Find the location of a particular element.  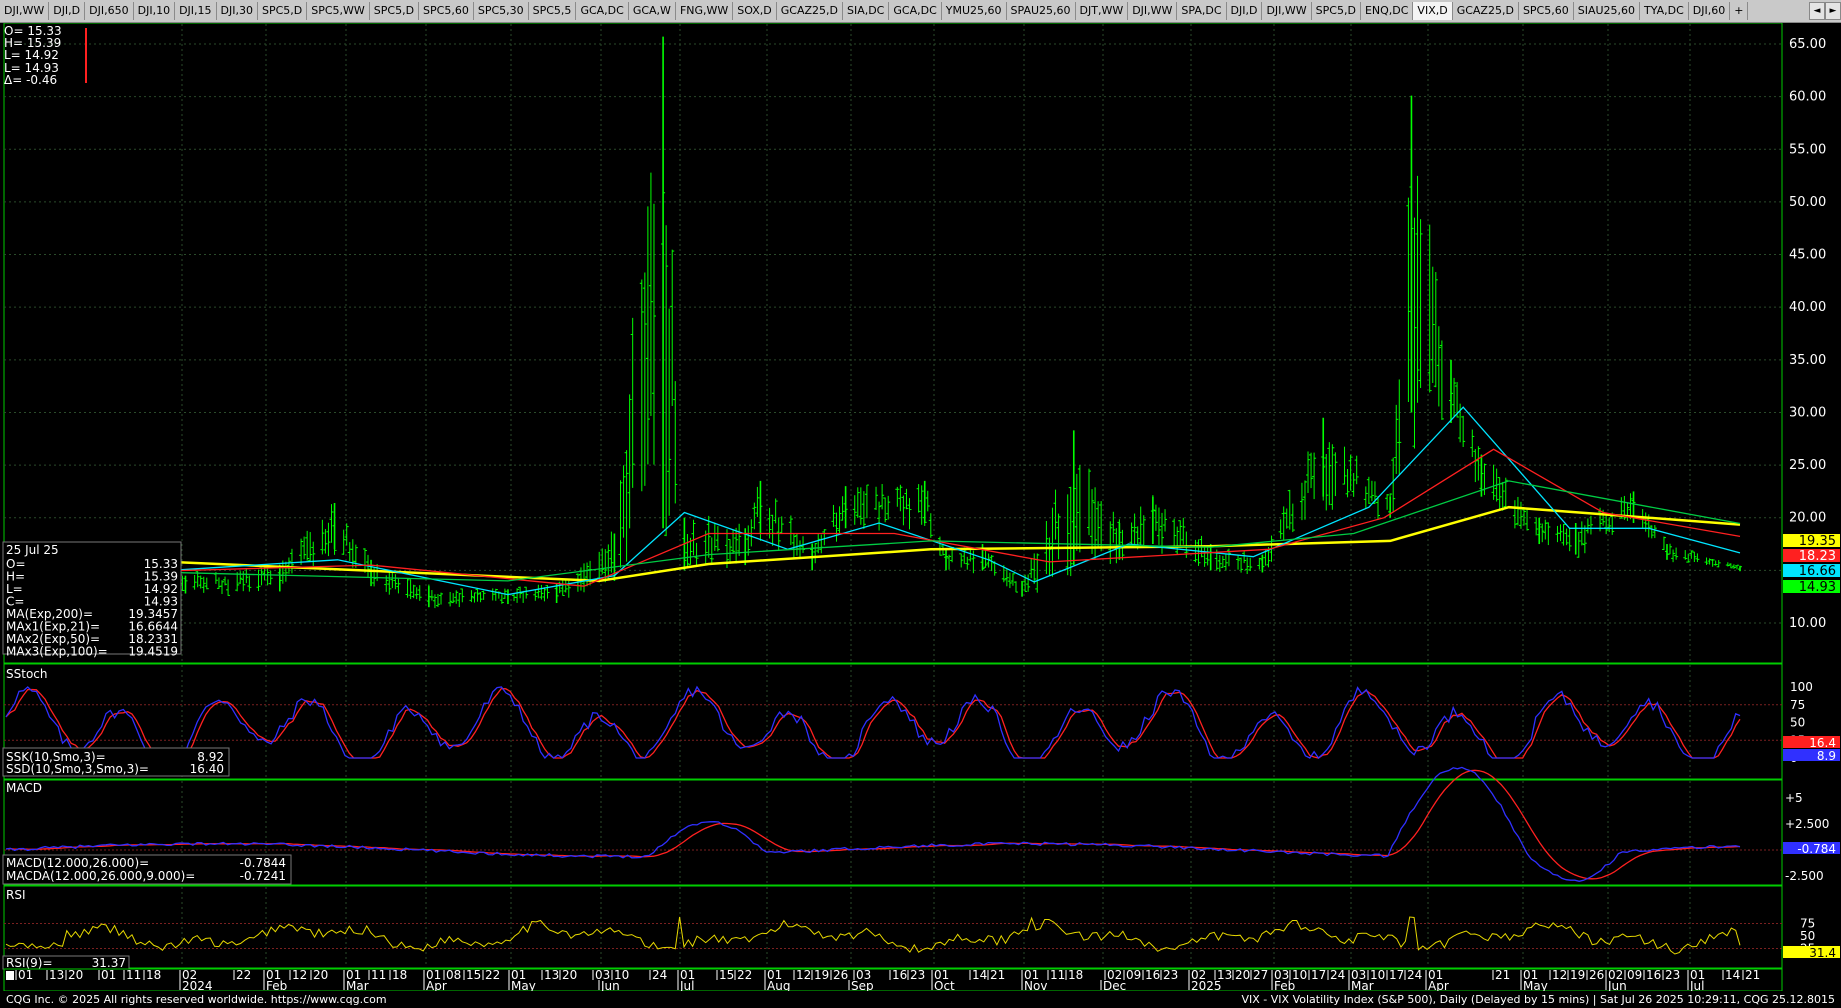

price-badge-value: 18.23 is located at coordinates (1817, 556).